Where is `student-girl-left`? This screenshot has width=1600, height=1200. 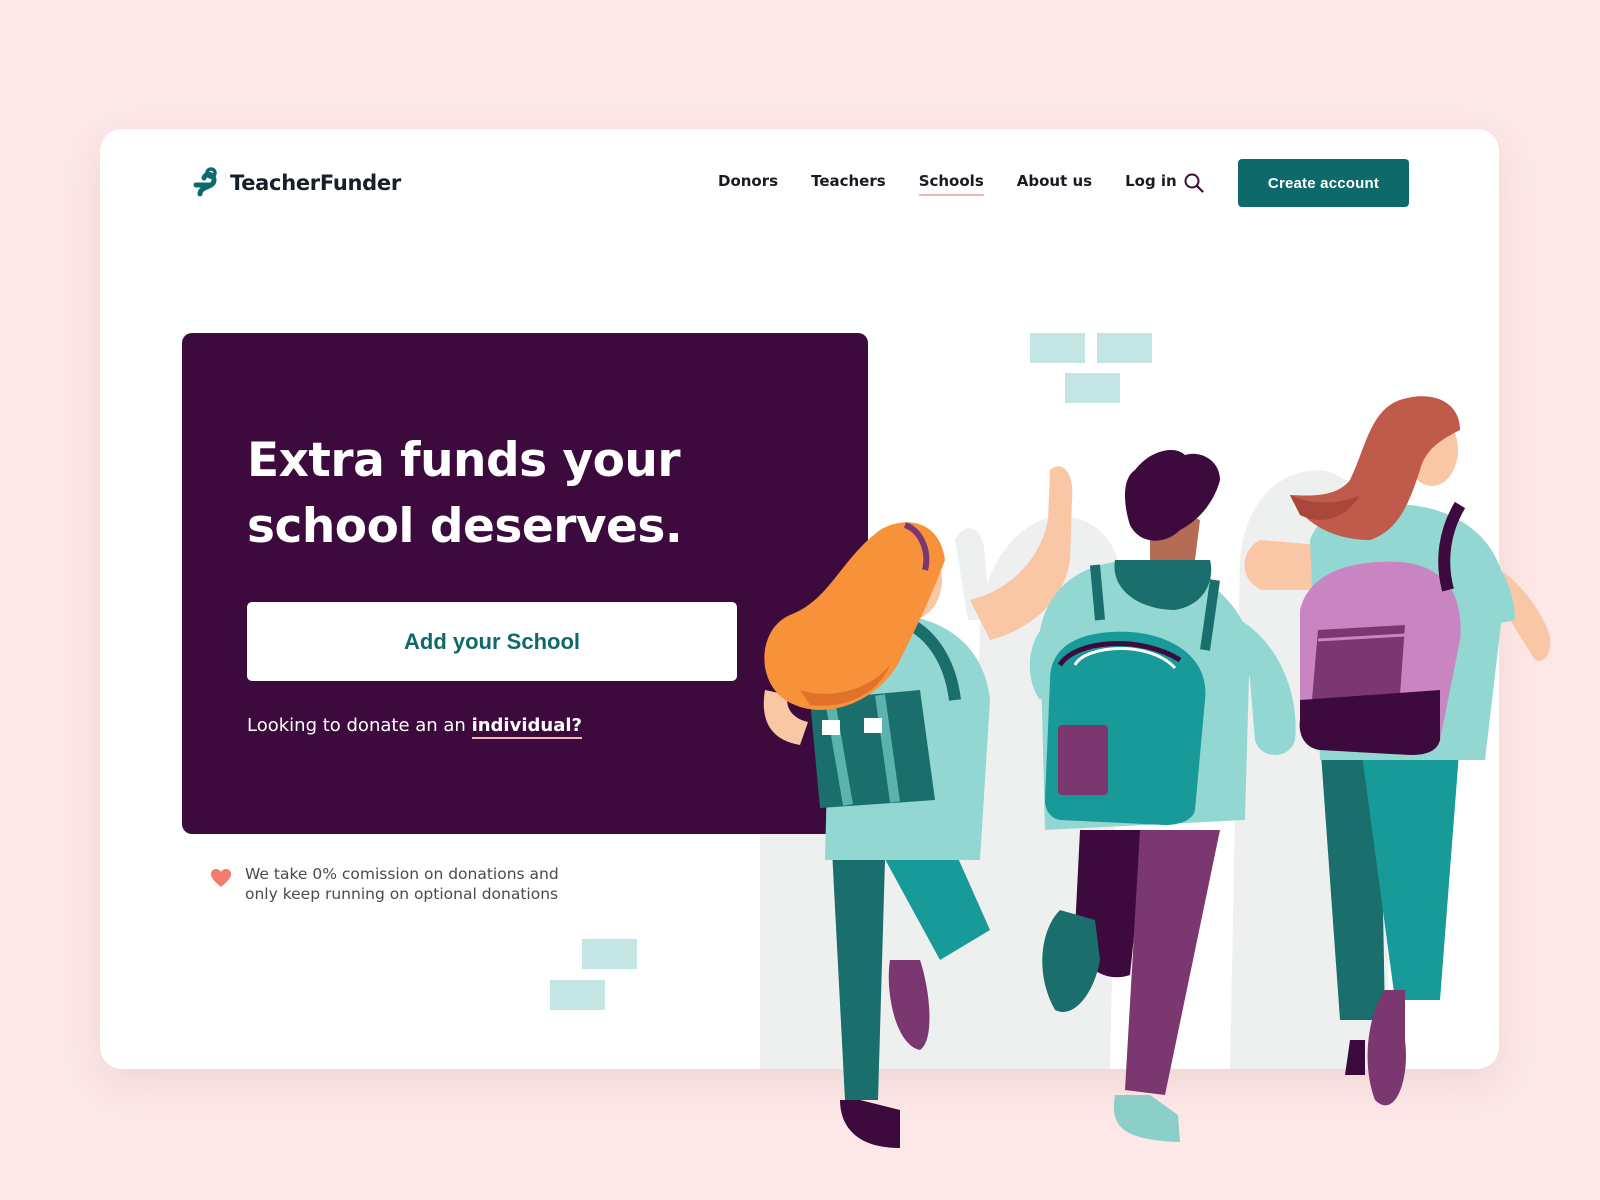
student-girl-left is located at coordinates (918, 807).